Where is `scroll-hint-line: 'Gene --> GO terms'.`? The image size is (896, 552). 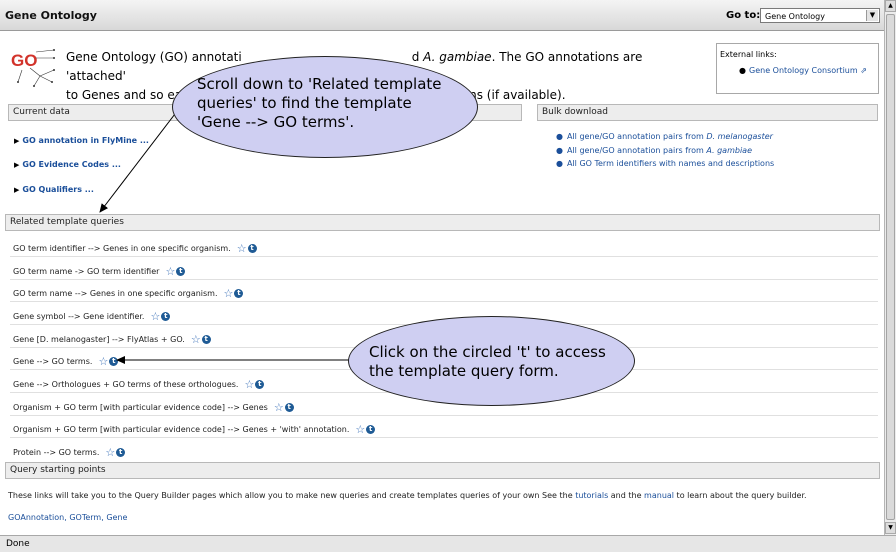 scroll-hint-line: 'Gene --> GO terms'. is located at coordinates (276, 122).